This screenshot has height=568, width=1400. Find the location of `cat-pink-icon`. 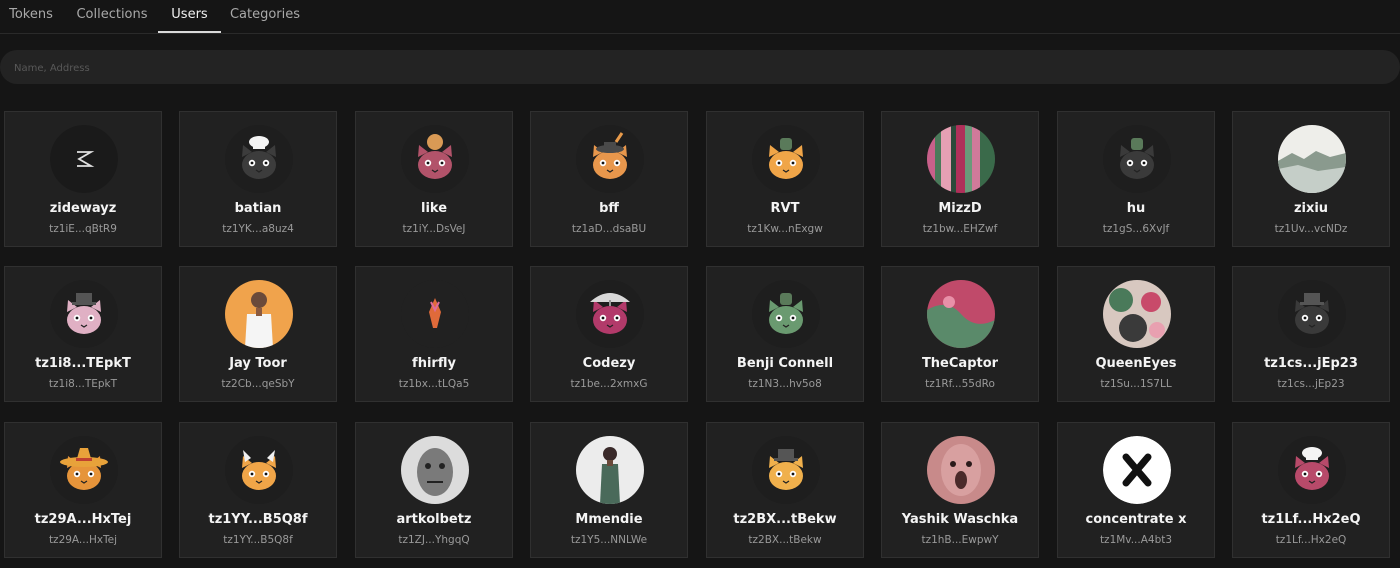

cat-pink-icon is located at coordinates (84, 314).